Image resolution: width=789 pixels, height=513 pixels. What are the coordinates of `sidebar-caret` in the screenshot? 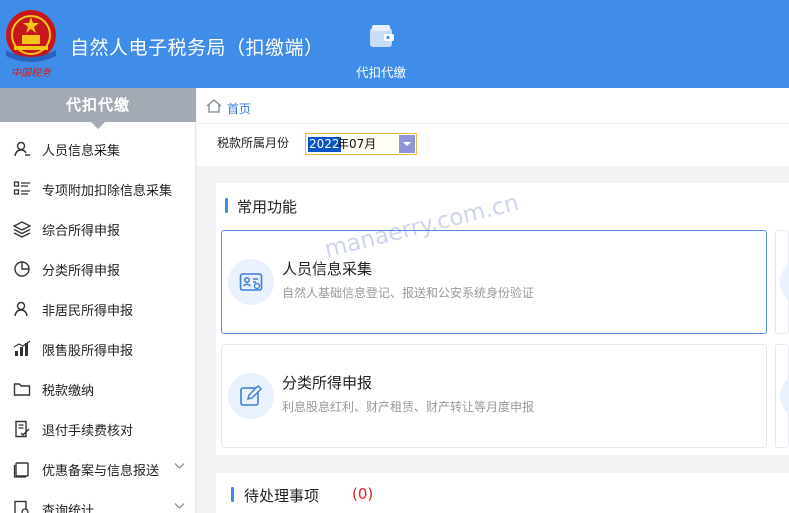 It's located at (98, 125).